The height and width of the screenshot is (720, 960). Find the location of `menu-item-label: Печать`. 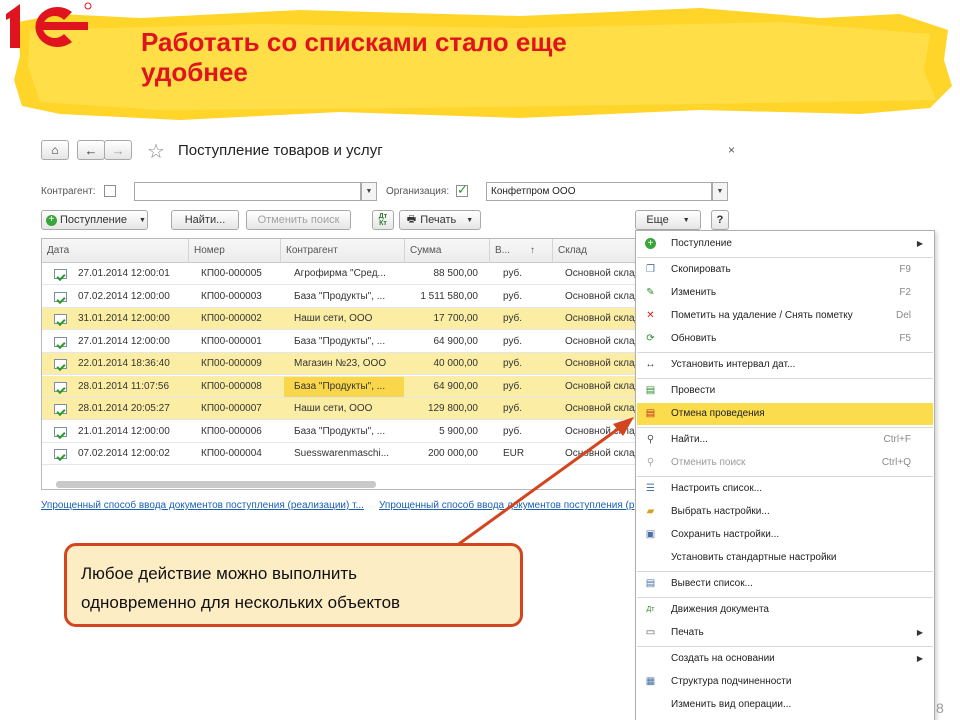

menu-item-label: Печать is located at coordinates (687, 632).